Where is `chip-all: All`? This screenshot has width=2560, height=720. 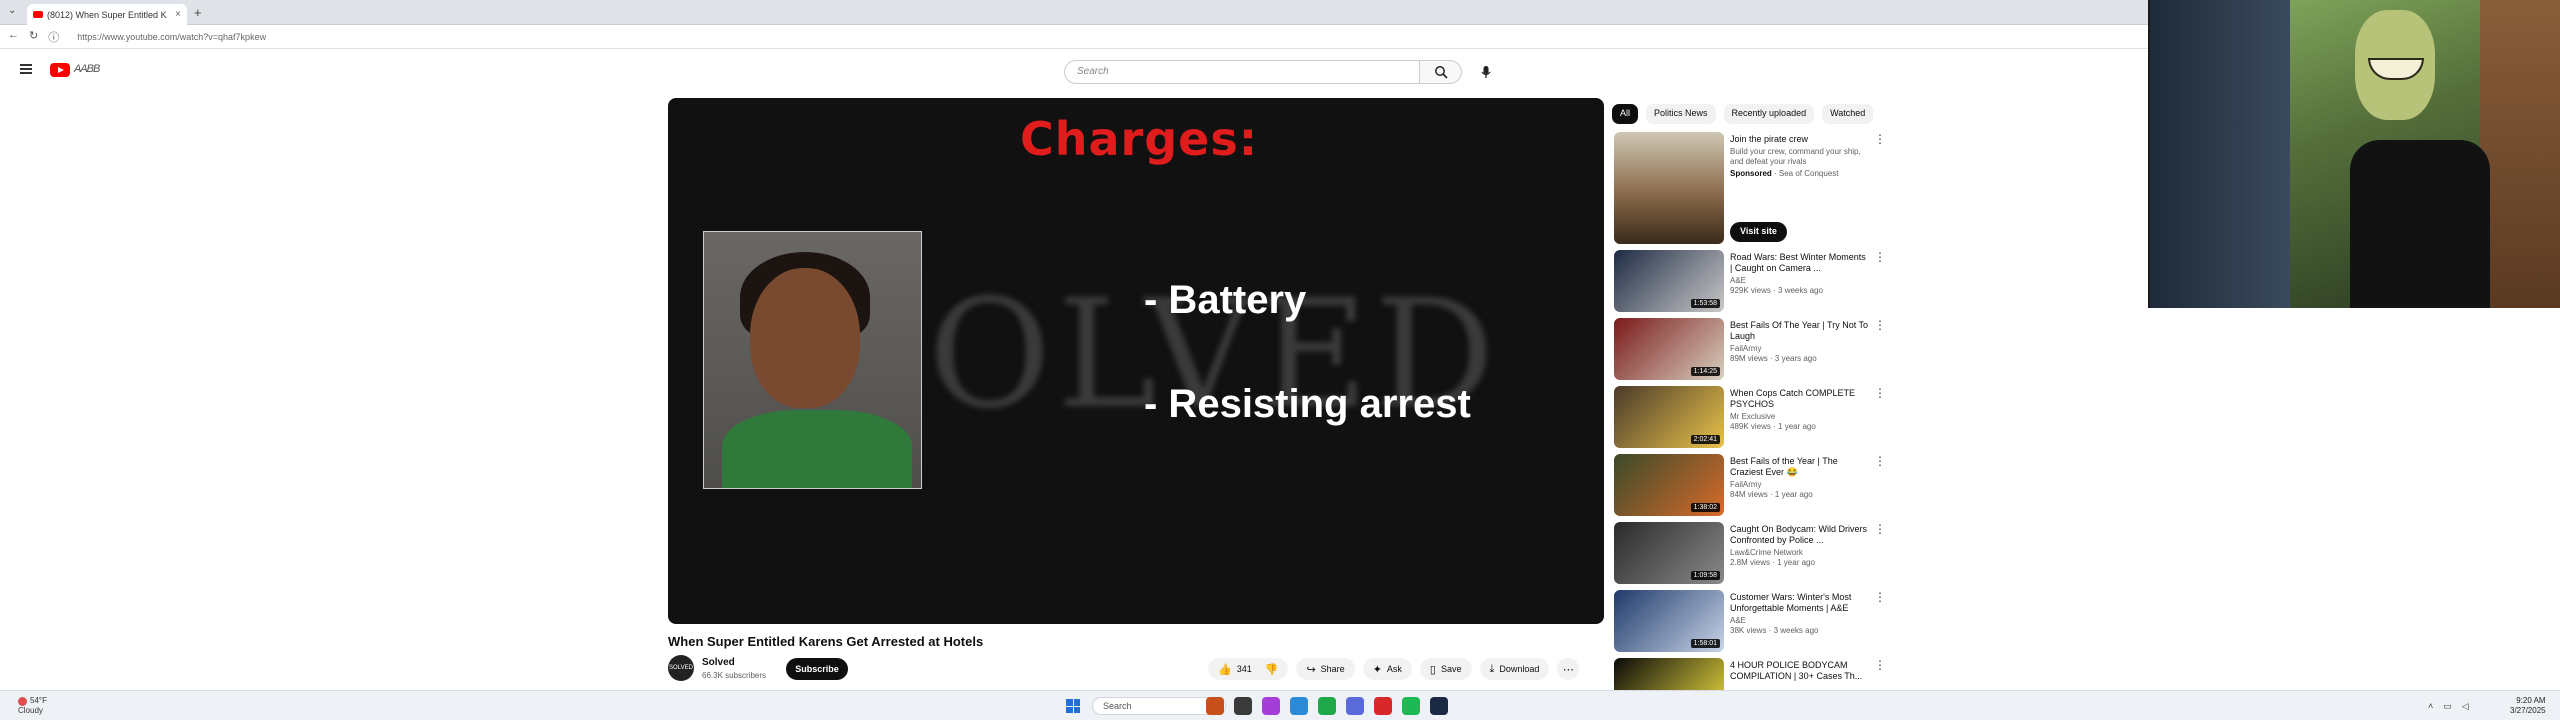 chip-all: All is located at coordinates (1625, 114).